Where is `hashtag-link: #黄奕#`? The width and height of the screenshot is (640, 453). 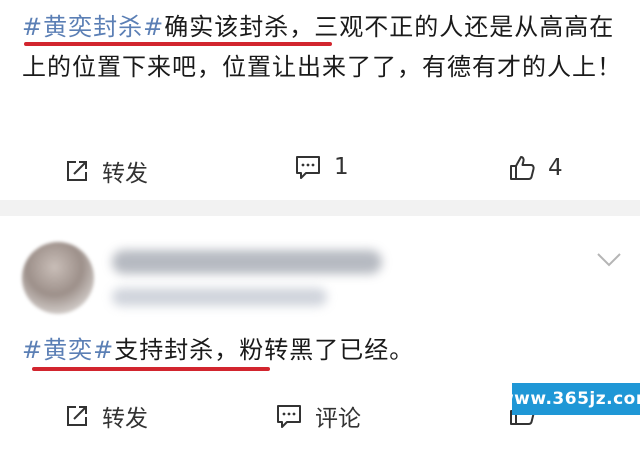 hashtag-link: #黄奕# is located at coordinates (68, 350).